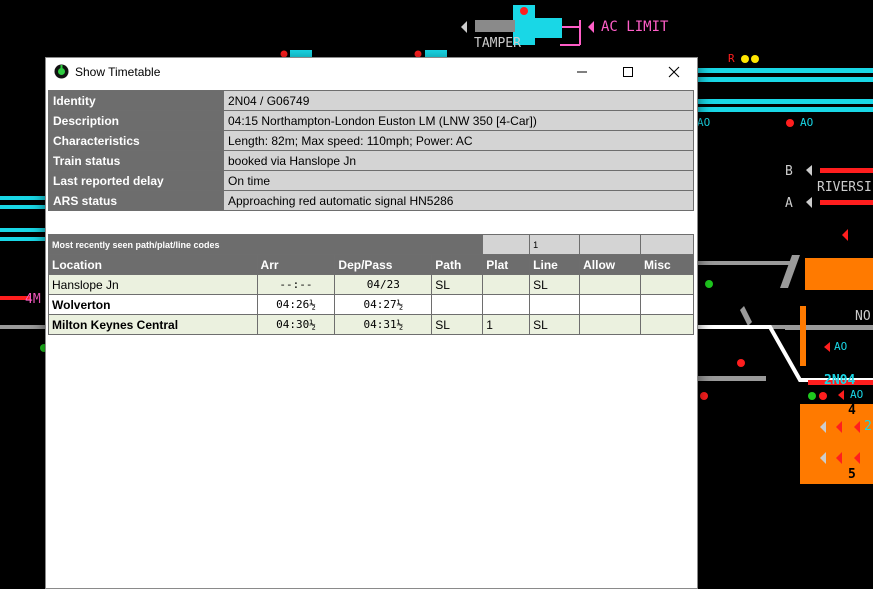  What do you see at coordinates (457, 264) in the screenshot?
I see `col-path: Path` at bounding box center [457, 264].